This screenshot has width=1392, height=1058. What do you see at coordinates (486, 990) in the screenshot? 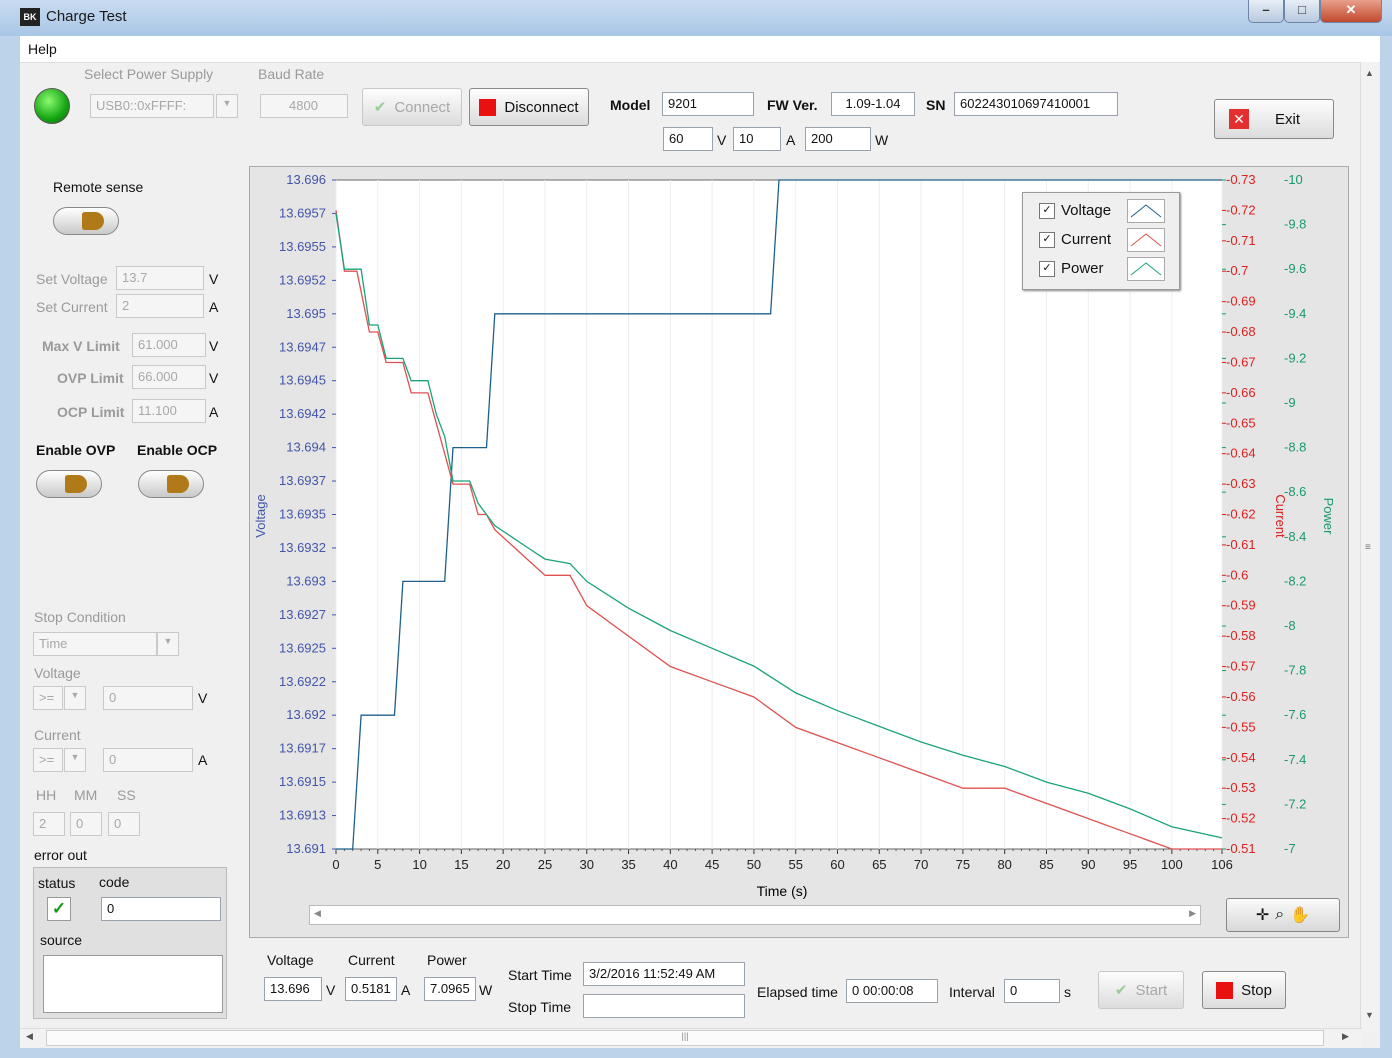
I see `readout-power-unit: W` at bounding box center [486, 990].